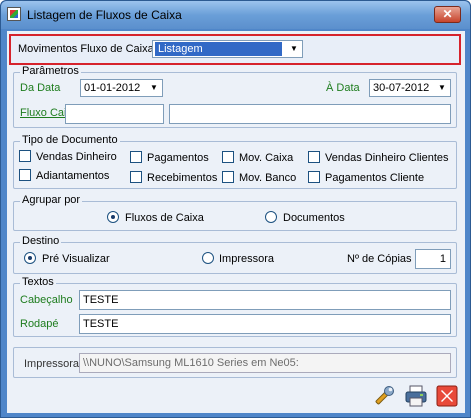  Describe the element at coordinates (52, 364) in the screenshot. I see `impressora-label: Impressora` at that location.